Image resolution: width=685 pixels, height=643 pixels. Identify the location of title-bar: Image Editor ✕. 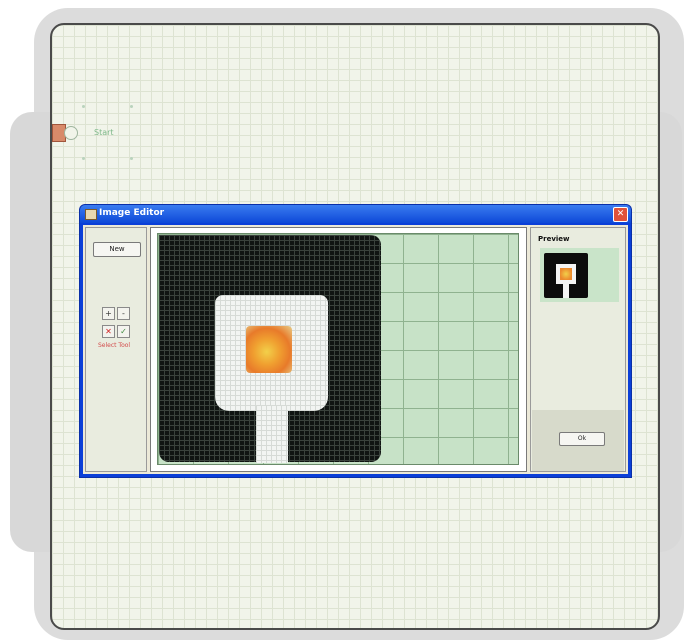
(355, 214).